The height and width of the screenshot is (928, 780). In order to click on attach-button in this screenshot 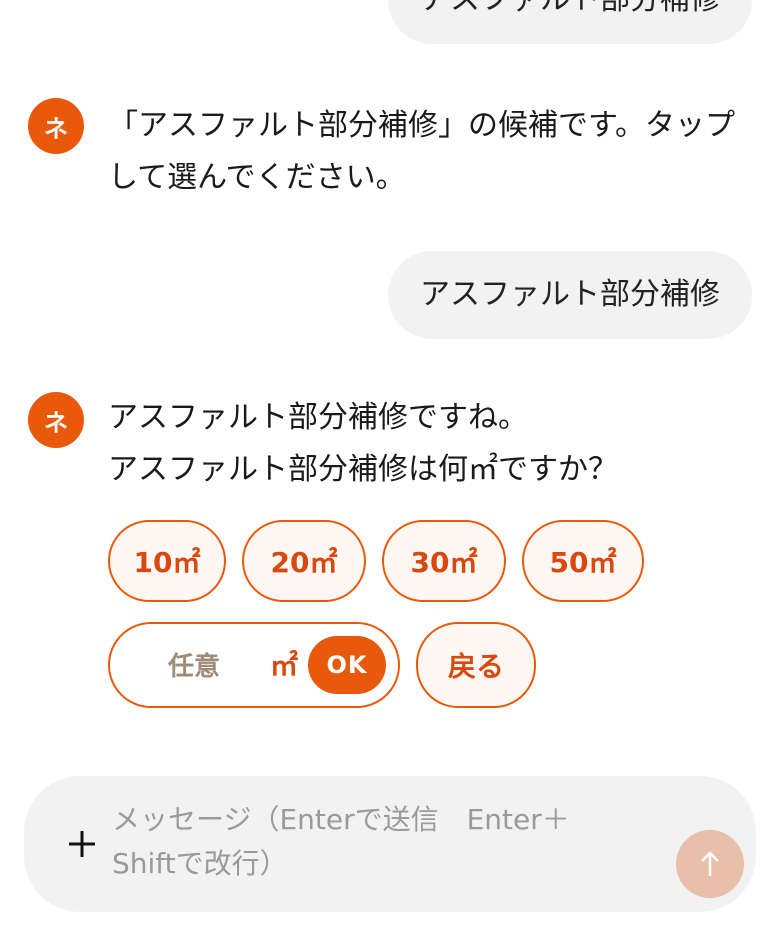, I will do `click(82, 844)`.